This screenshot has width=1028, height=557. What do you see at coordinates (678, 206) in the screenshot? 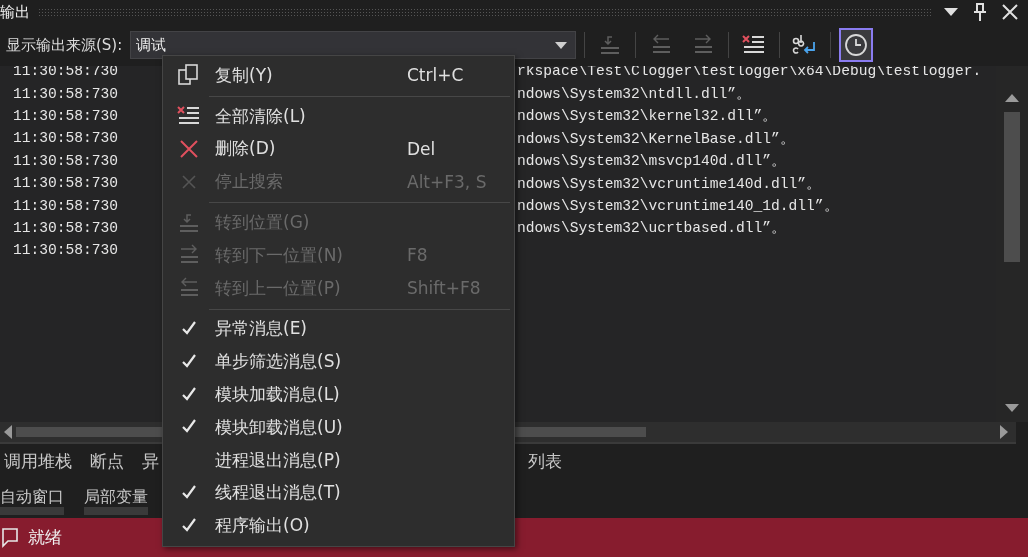
I see `log-text: ndows\System32\vcruntime140_1d.dll”。` at bounding box center [678, 206].